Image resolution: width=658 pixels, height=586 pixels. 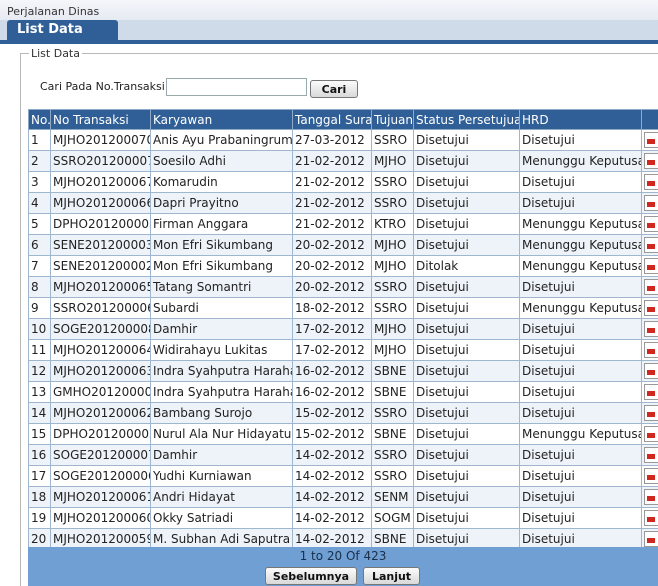 I want to click on cell-letter-date: 27-03-2012, so click(x=332, y=140).